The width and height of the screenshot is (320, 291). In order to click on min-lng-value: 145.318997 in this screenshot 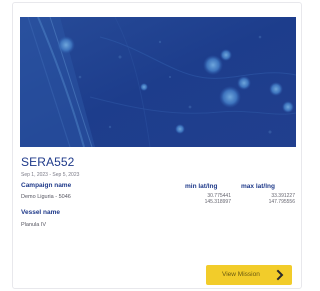, I will do `click(217, 202)`.